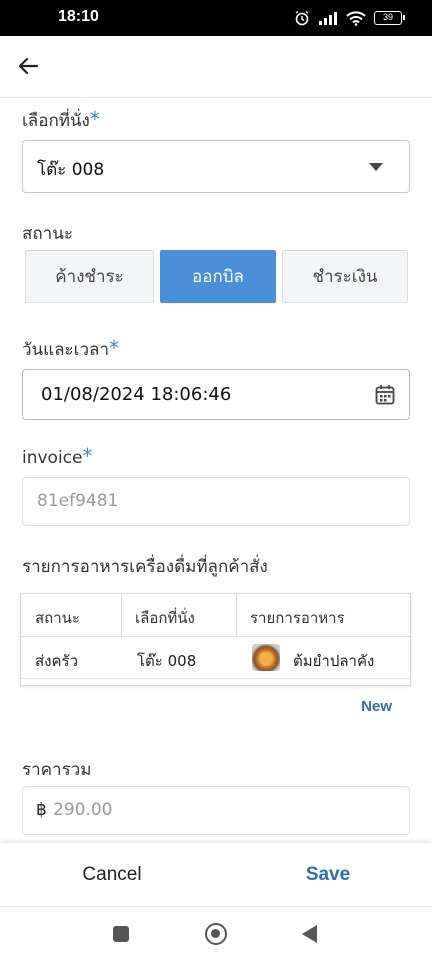 This screenshot has height=960, width=432. Describe the element at coordinates (78, 501) in the screenshot. I see `invoice-value: 81ef9481` at that location.